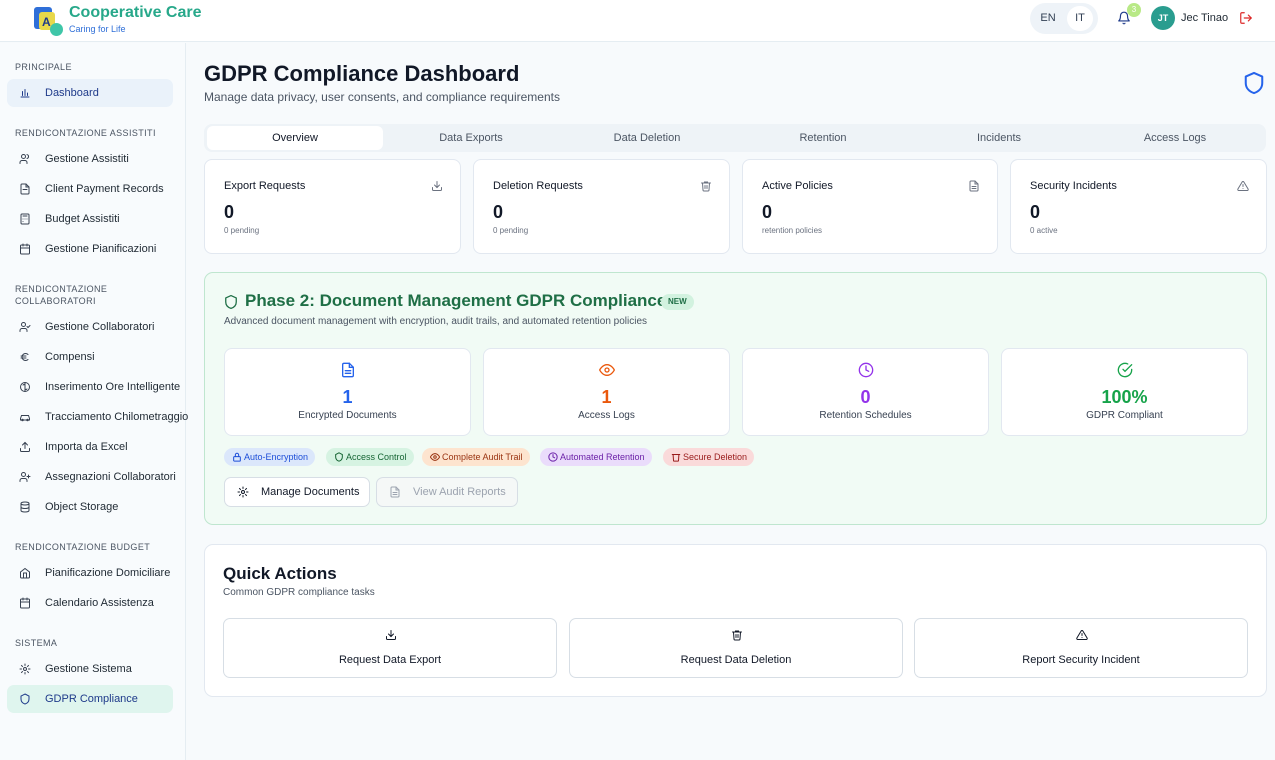 The width and height of the screenshot is (1275, 760). What do you see at coordinates (347, 397) in the screenshot?
I see `metric-value: 1` at bounding box center [347, 397].